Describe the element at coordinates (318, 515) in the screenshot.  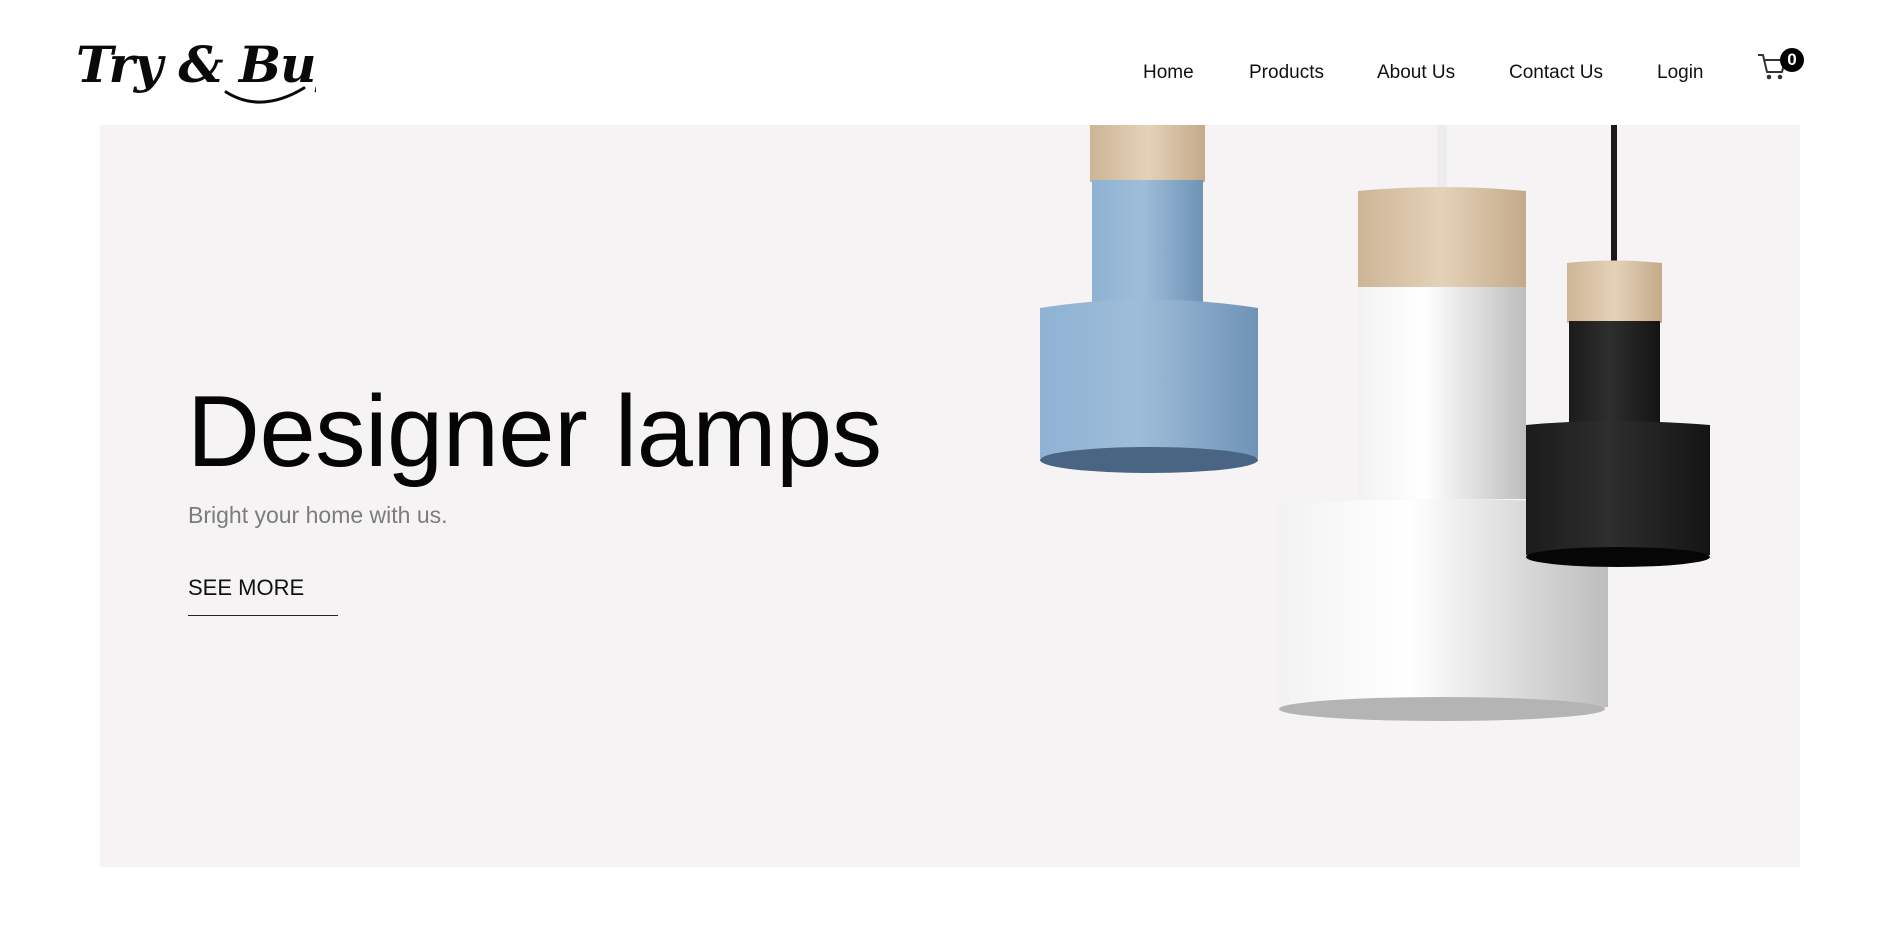
I see `hero-subtitle: Bright your home with us.` at that location.